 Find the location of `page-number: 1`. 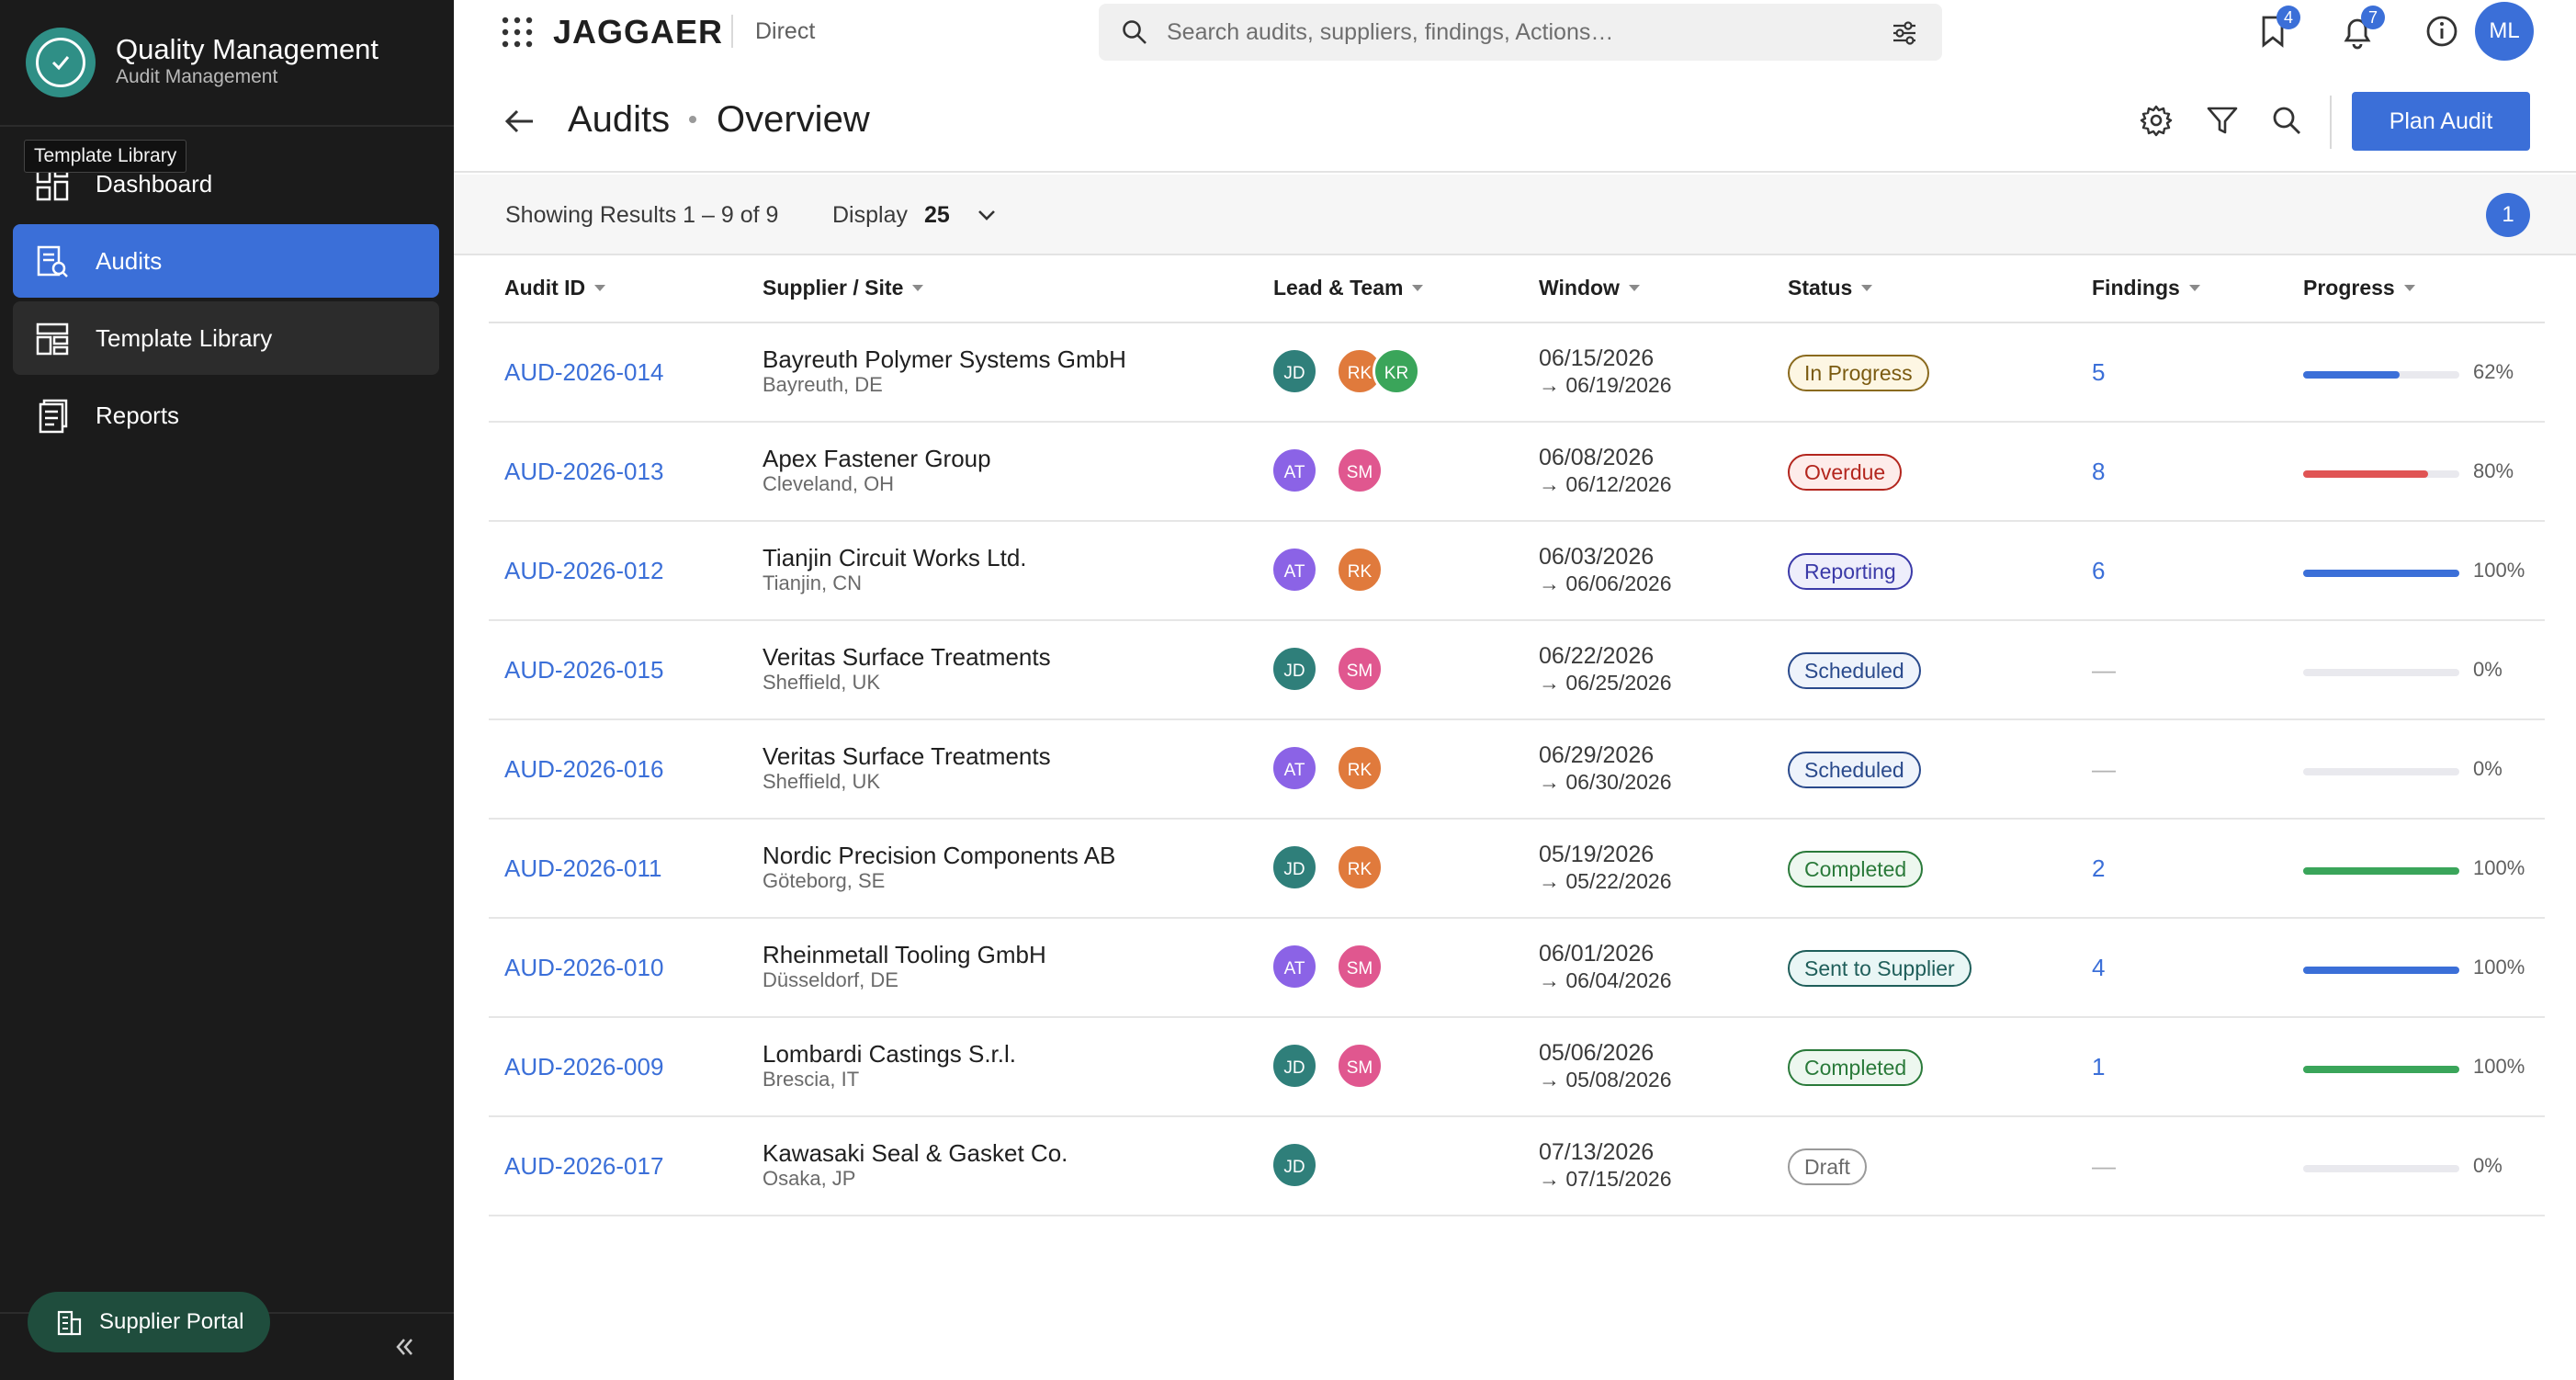

page-number: 1 is located at coordinates (2508, 215).